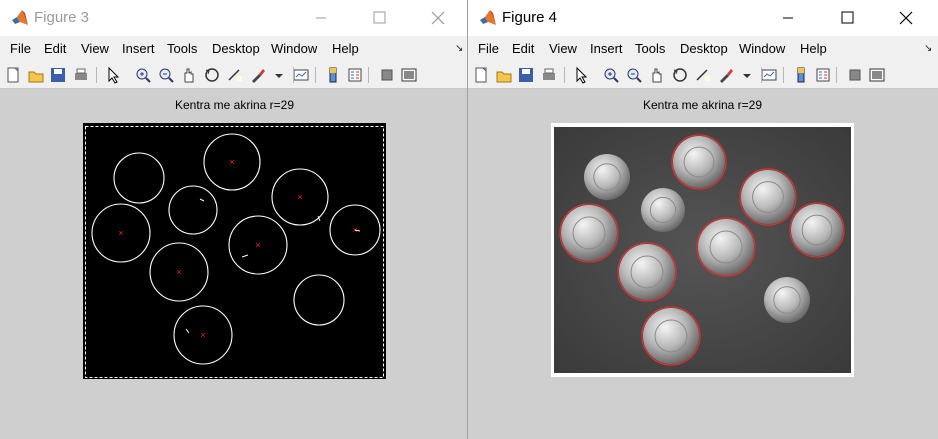 This screenshot has width=938, height=439. What do you see at coordinates (233, 18) in the screenshot?
I see `figure-3-titlebar: Figure 3` at bounding box center [233, 18].